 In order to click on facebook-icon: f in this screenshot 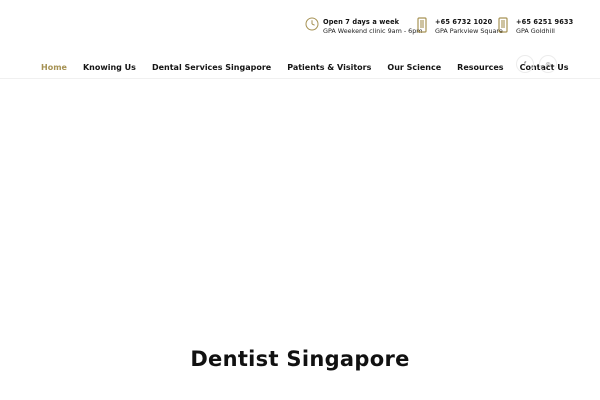, I will do `click(525, 64)`.